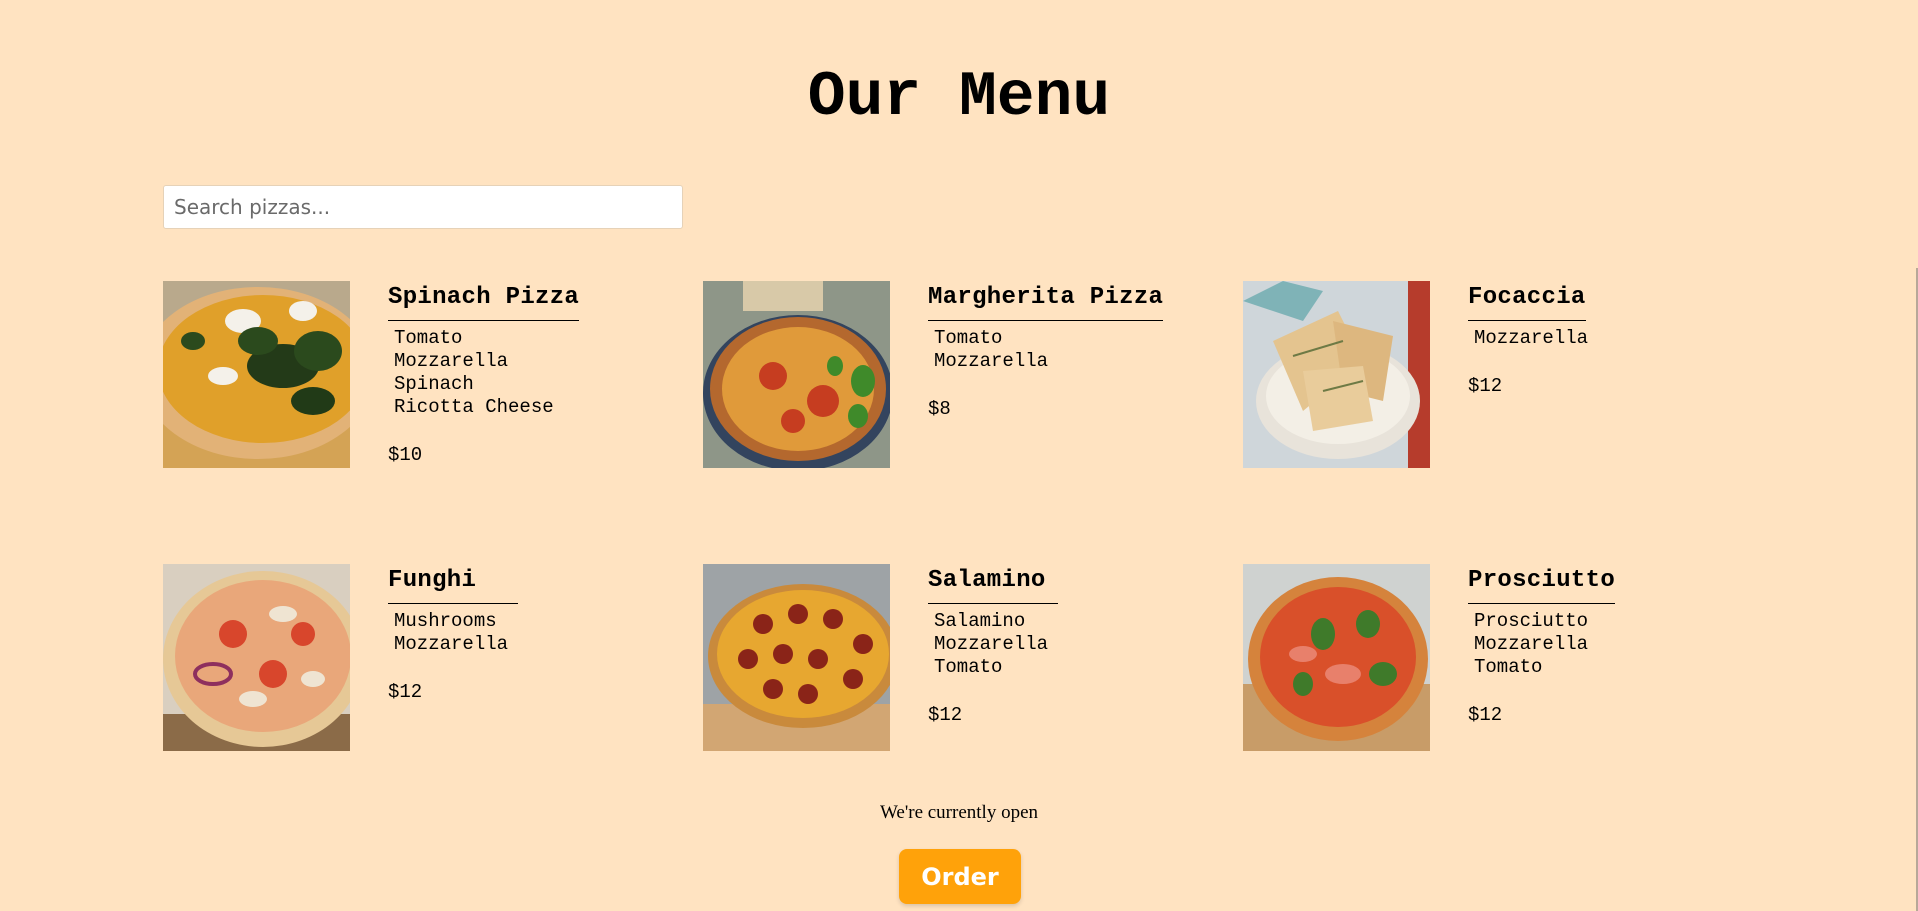 This screenshot has width=1918, height=911. I want to click on pizza-card-salamino: Salamino Salamino Mozzarella Tomato $12, so click(963, 664).